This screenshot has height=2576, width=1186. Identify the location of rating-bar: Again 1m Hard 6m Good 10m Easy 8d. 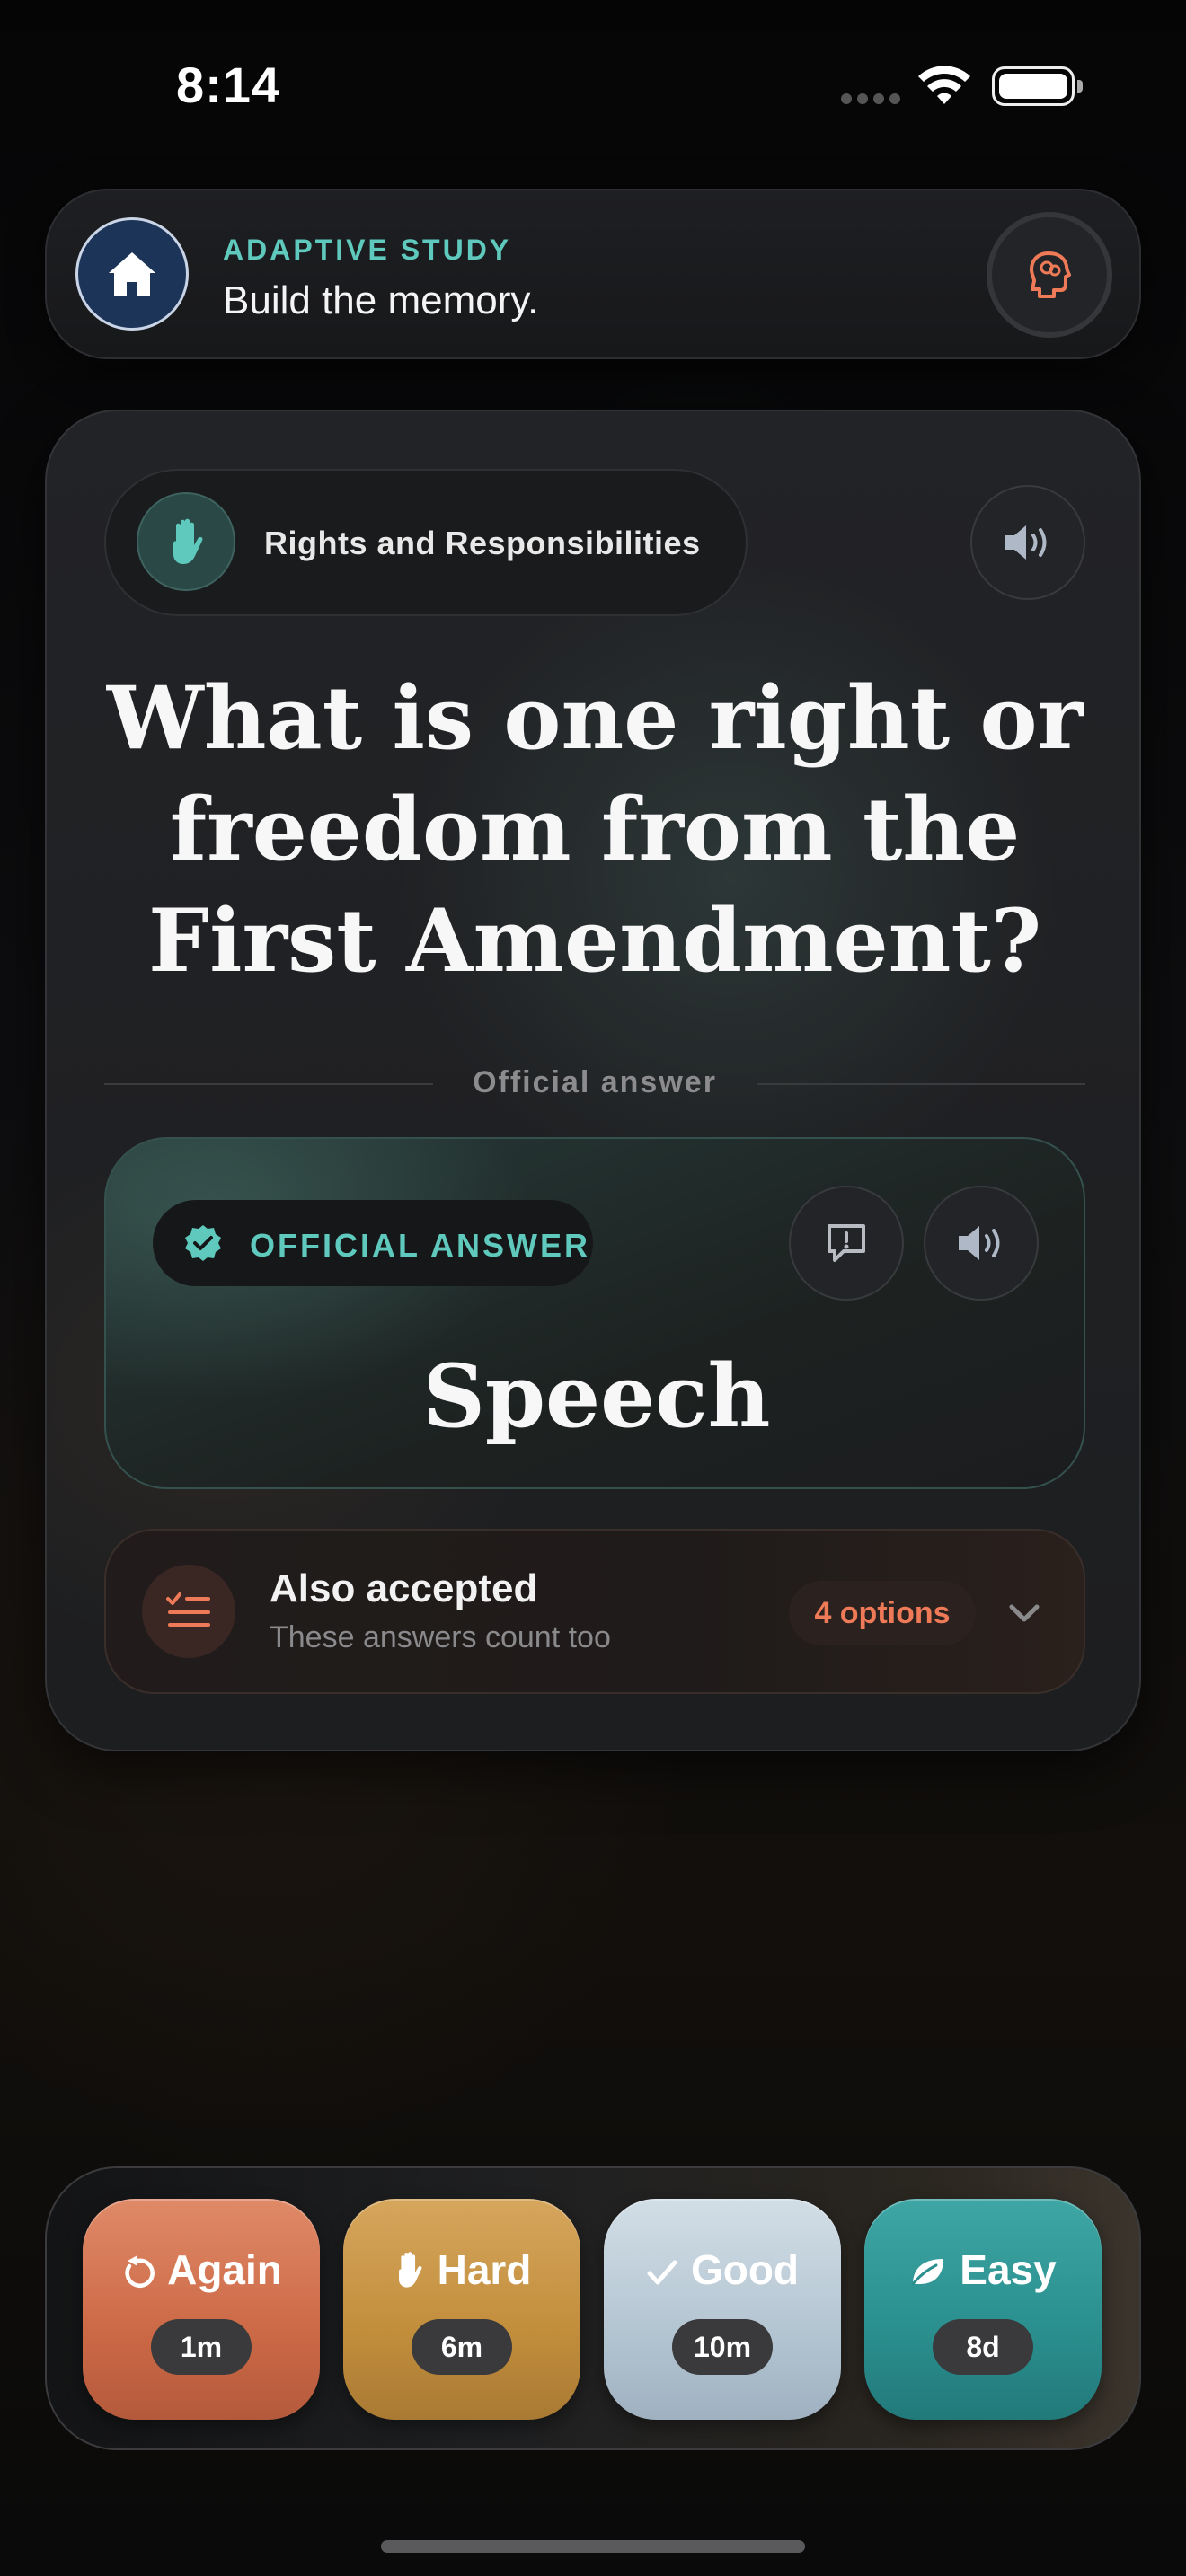
(593, 2308).